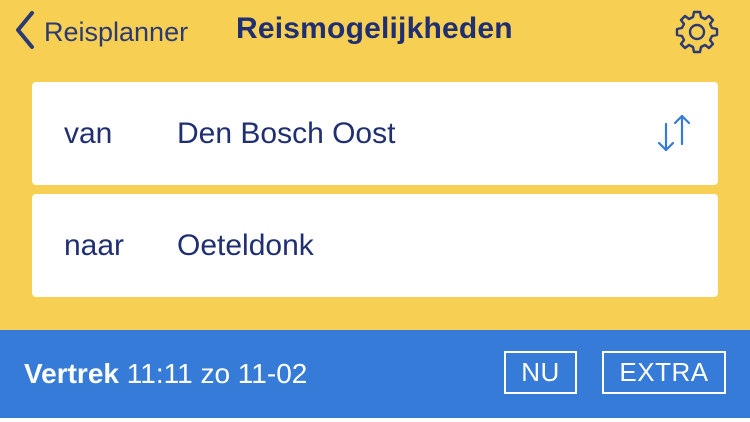 Image resolution: width=750 pixels, height=422 pixels. What do you see at coordinates (94, 245) in the screenshot?
I see `to-label: naar` at bounding box center [94, 245].